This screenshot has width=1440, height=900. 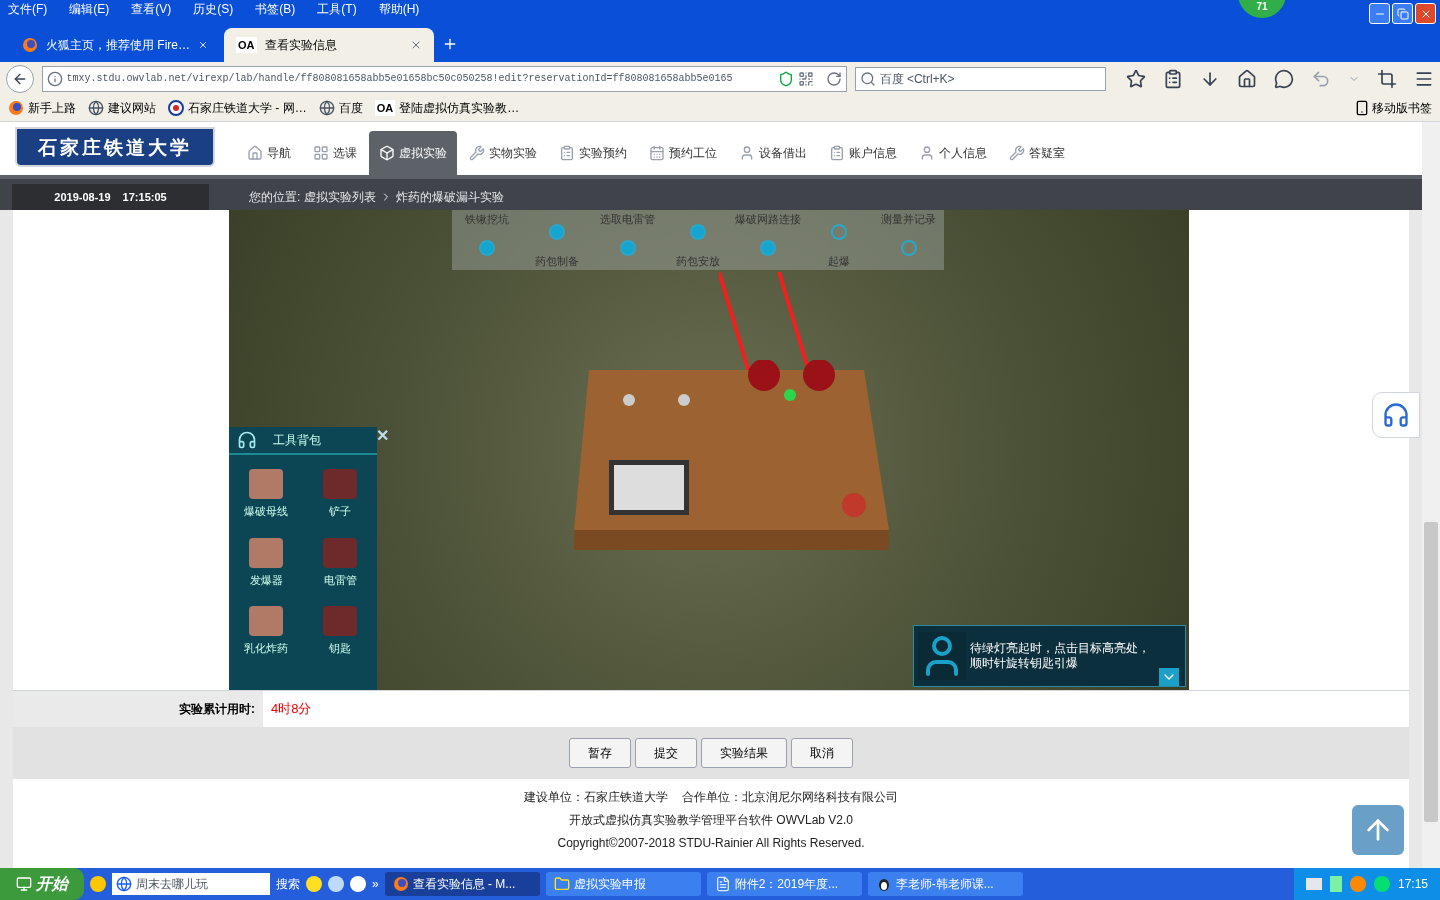 I want to click on collapse-button, so click(x=1169, y=677).